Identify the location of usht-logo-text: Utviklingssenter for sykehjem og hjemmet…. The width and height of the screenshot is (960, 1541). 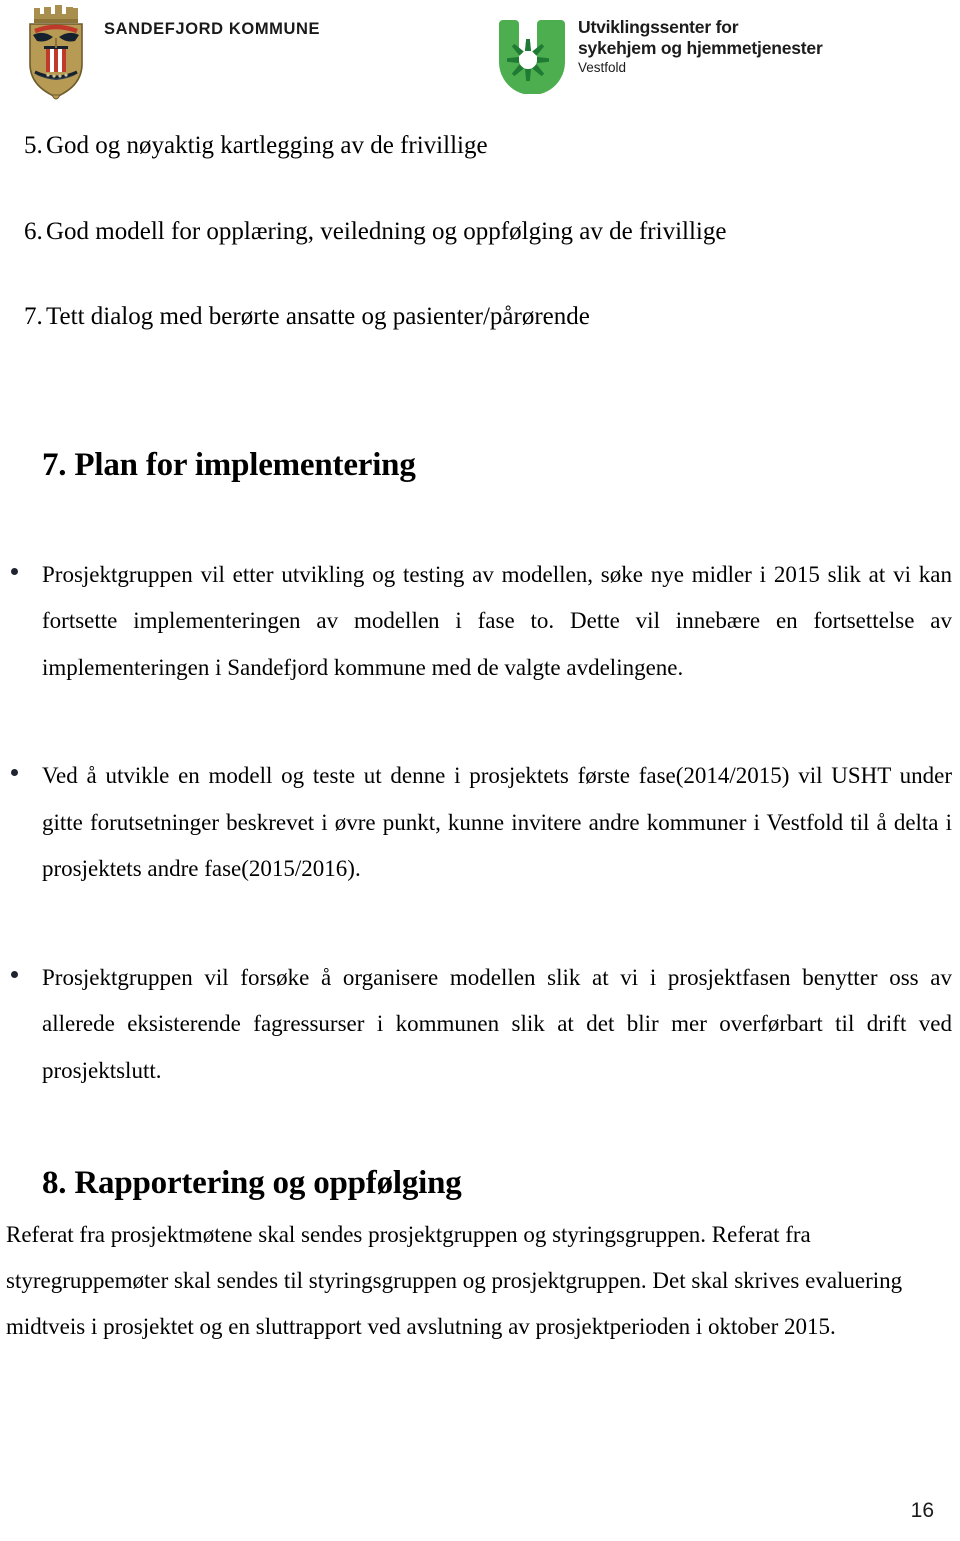
(700, 46).